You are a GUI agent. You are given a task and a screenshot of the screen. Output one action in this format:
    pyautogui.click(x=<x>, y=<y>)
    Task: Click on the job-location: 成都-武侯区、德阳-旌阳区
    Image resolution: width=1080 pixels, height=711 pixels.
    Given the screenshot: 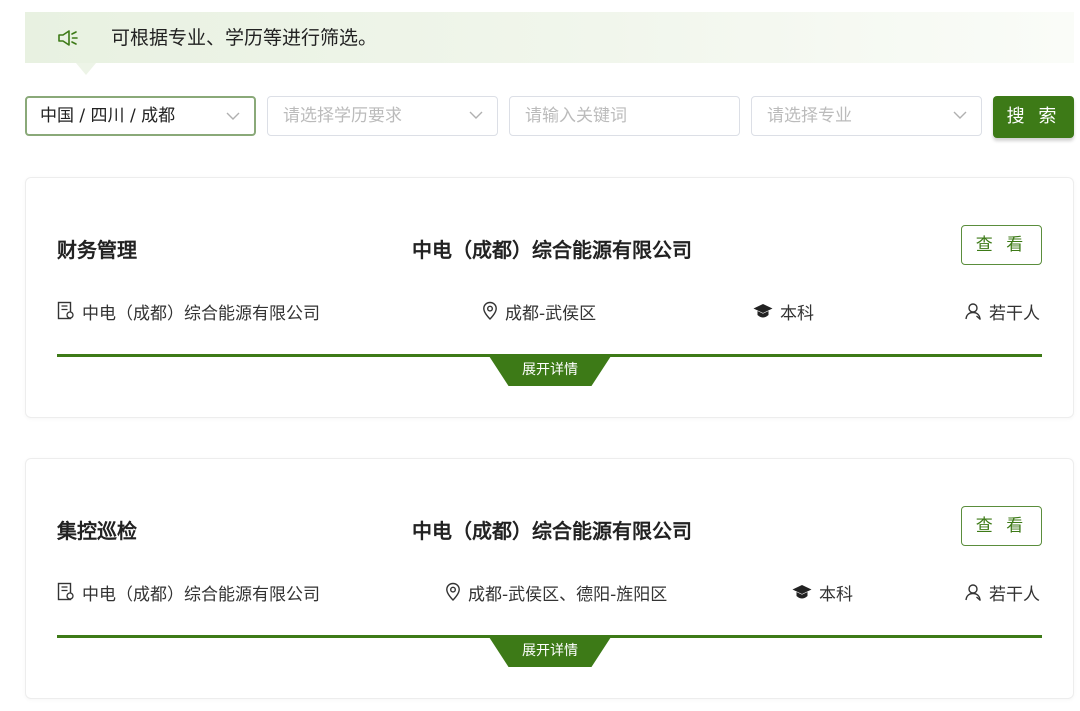 What is the action you would take?
    pyautogui.click(x=556, y=593)
    